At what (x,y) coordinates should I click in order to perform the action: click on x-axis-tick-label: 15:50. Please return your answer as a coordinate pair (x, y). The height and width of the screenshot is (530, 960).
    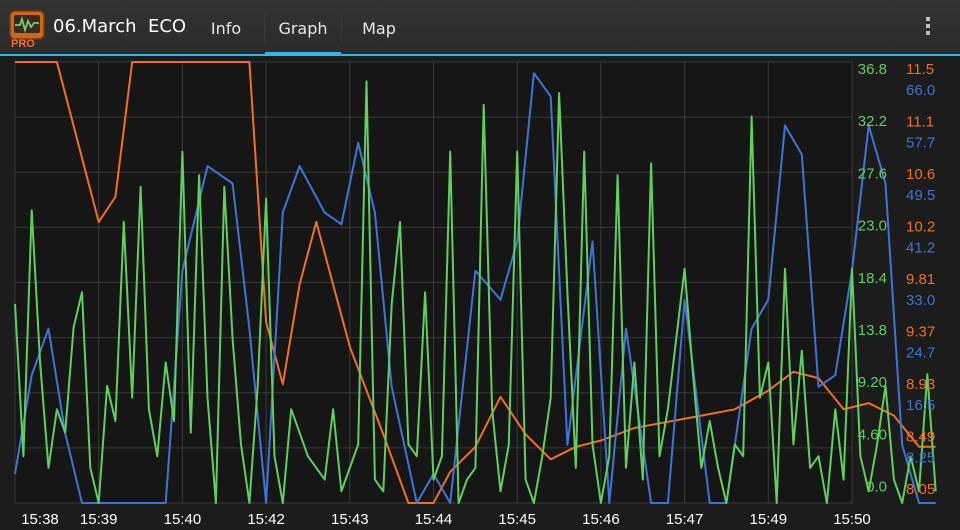
    Looking at the image, I should click on (852, 519).